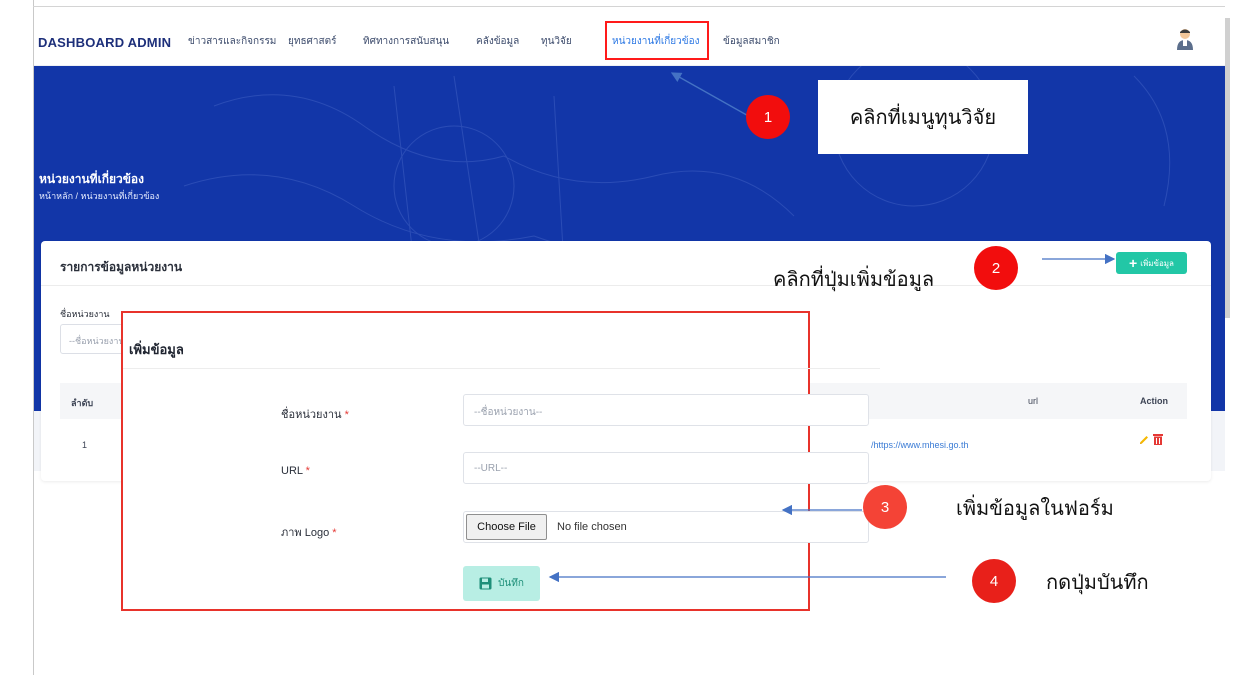  I want to click on nav-item-strategy: ยุทธศาสตร์, so click(312, 41).